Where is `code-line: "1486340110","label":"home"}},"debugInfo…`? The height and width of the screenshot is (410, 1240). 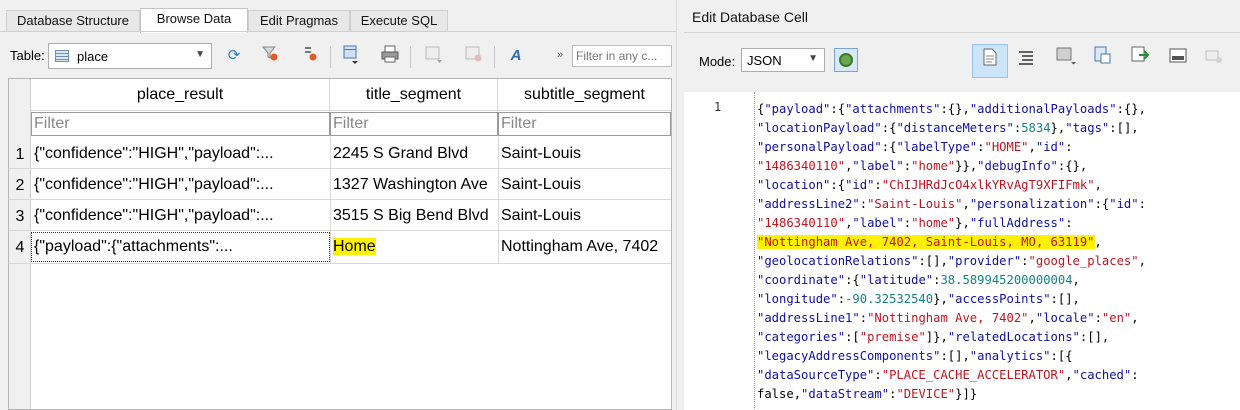
code-line: "1486340110","label":"home"}},"debugInfo… is located at coordinates (922, 166).